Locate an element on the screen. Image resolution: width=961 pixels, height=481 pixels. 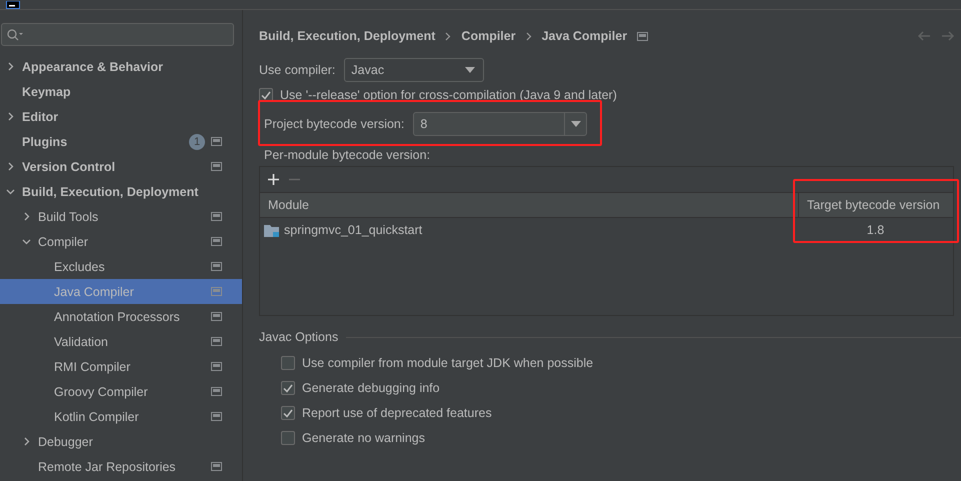
tree-item: Build Tools is located at coordinates (121, 216).